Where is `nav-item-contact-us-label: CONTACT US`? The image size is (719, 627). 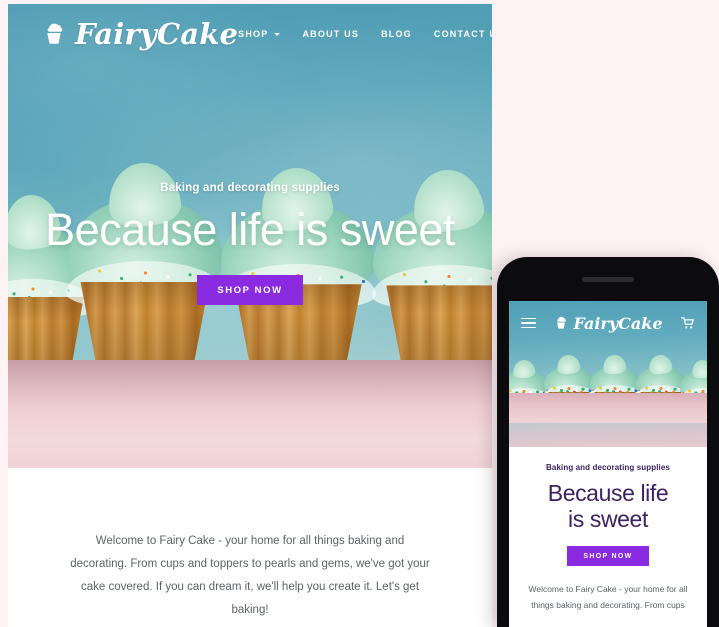
nav-item-contact-us-label: CONTACT US is located at coordinates (462, 34).